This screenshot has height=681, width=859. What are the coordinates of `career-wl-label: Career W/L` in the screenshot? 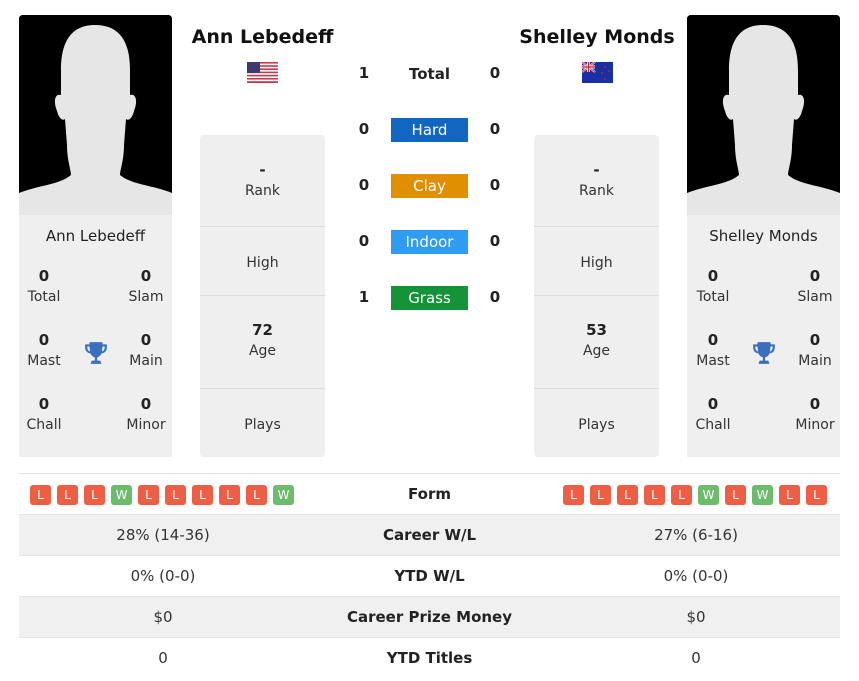 It's located at (429, 535).